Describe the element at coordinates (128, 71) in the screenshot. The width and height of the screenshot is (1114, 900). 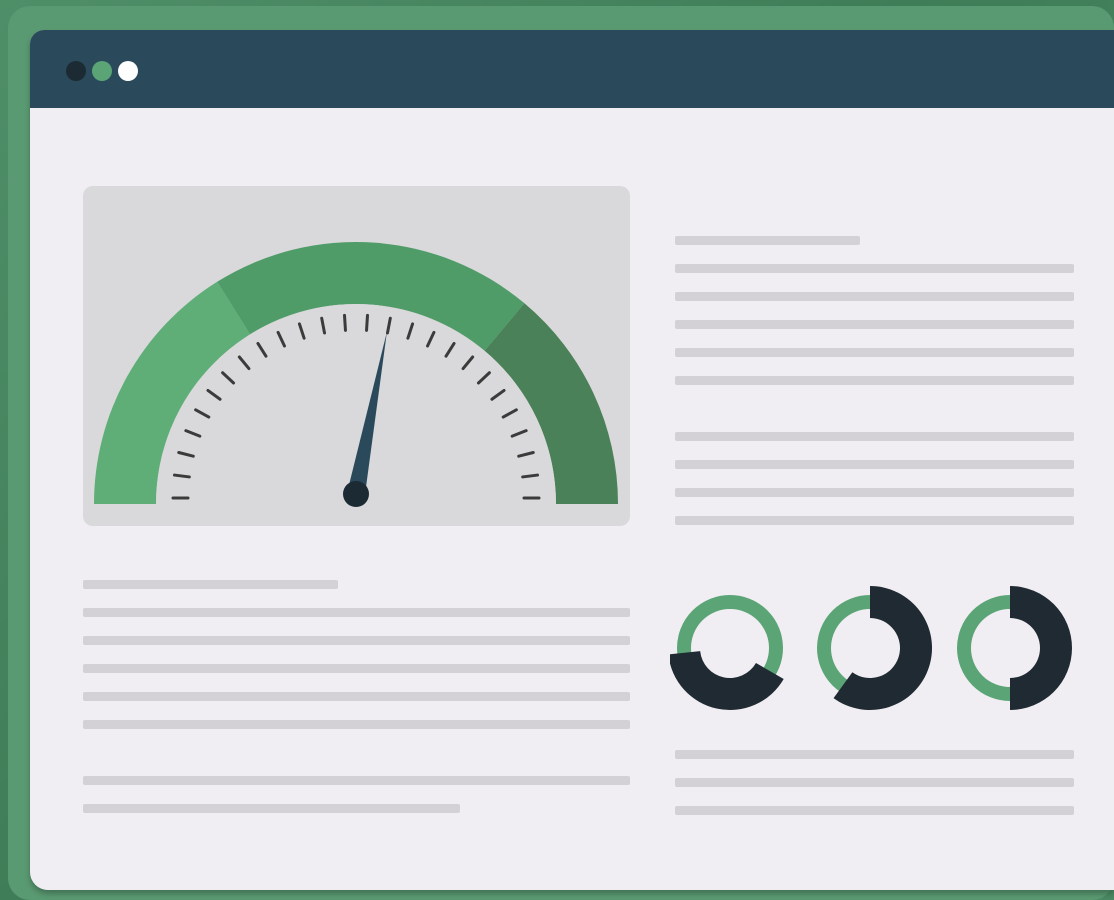
I see `window-maximize-dot` at that location.